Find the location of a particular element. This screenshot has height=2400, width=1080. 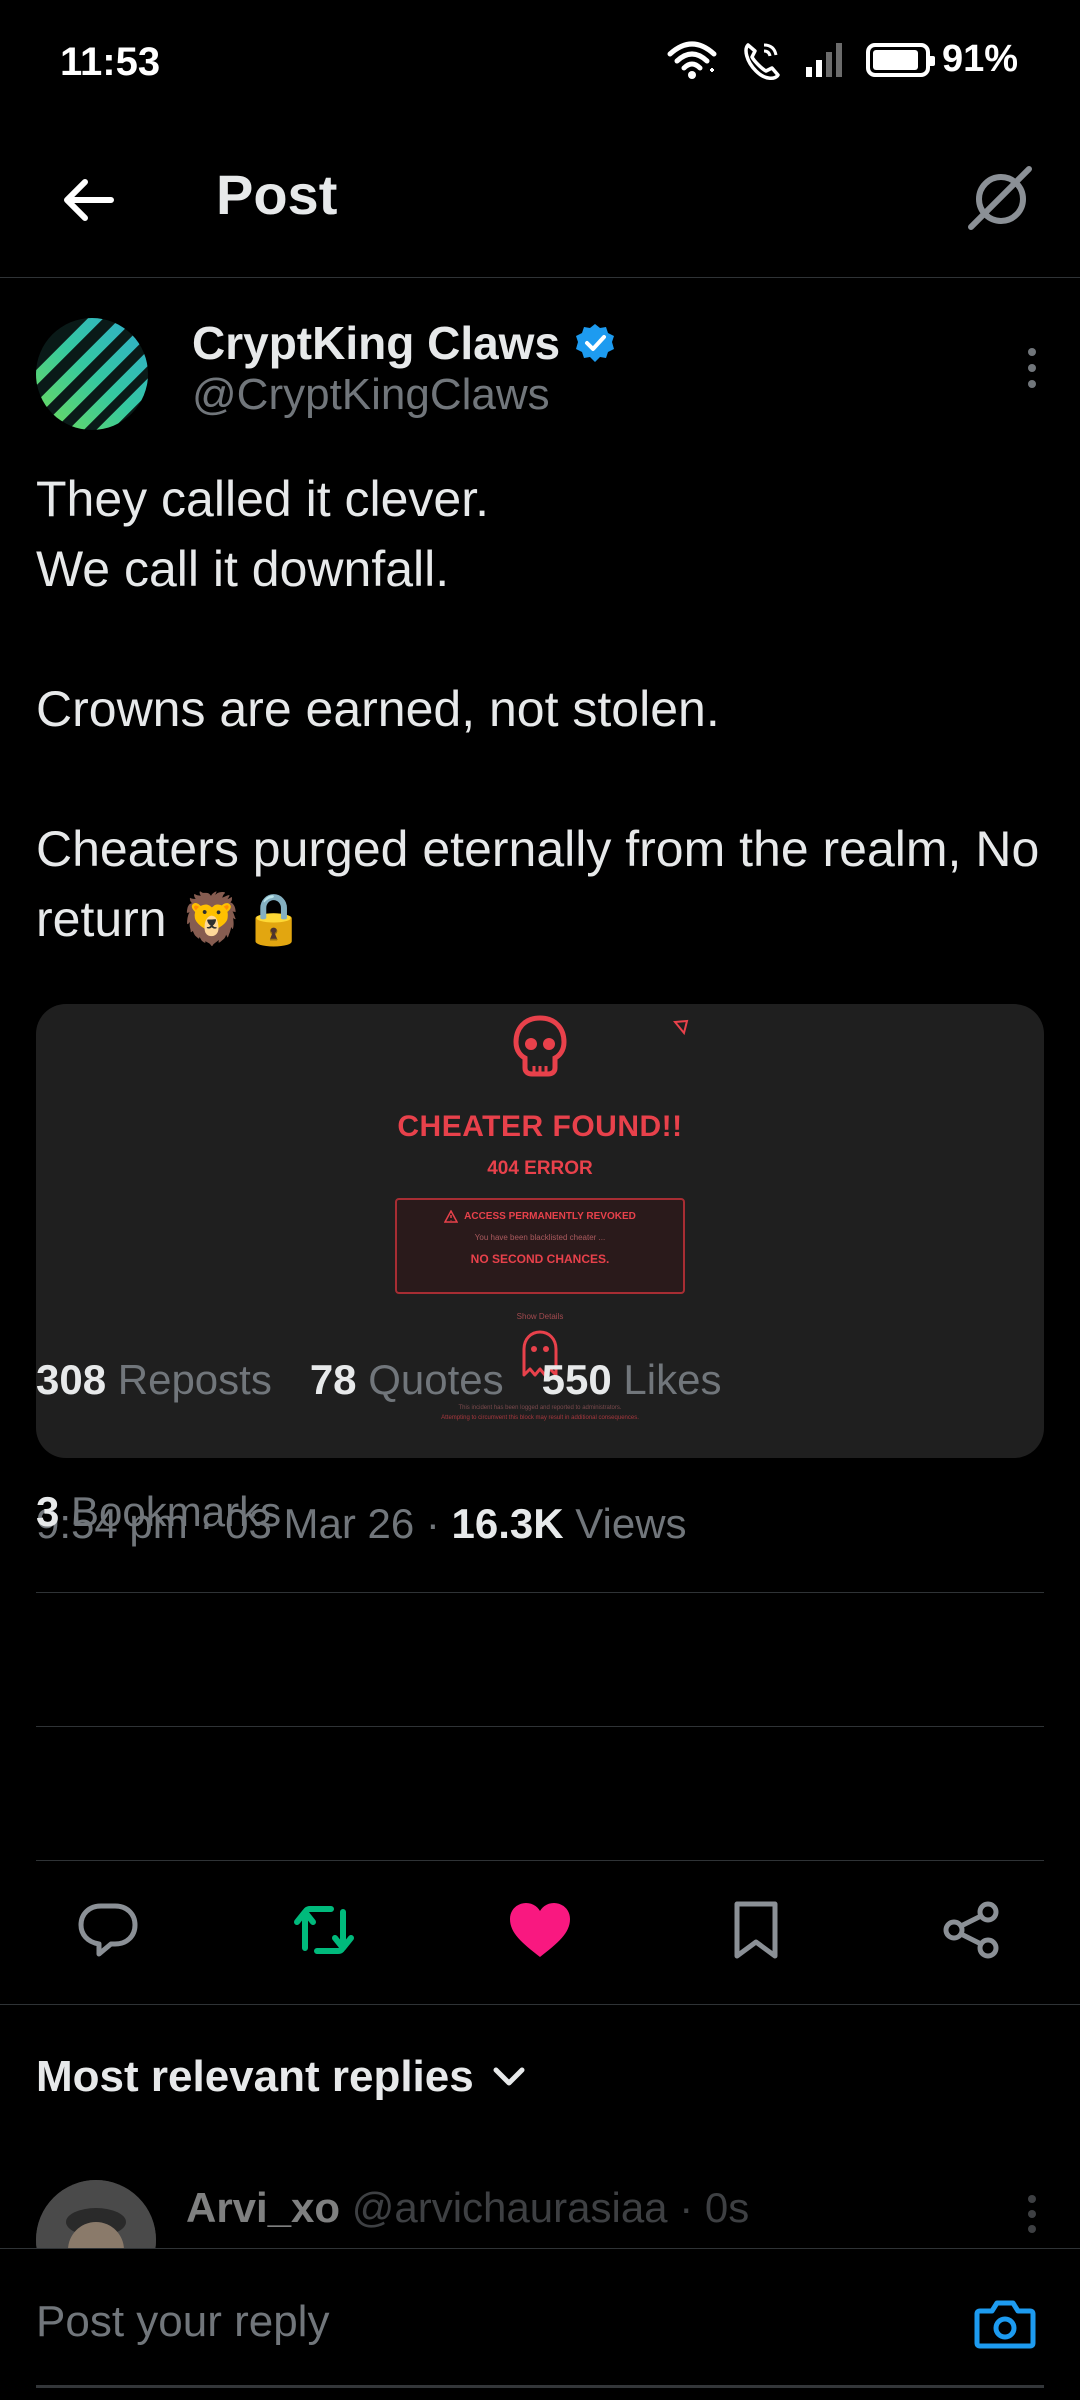

grok-button is located at coordinates (1000, 198).